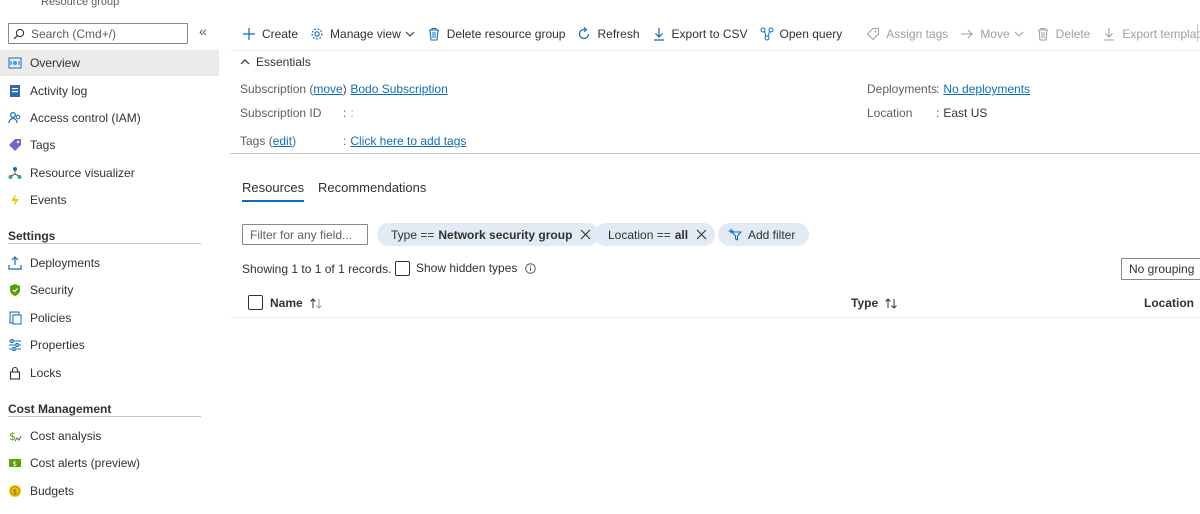 This screenshot has width=1200, height=514. Describe the element at coordinates (317, 269) in the screenshot. I see `records-count: Showing 1 to 1 of 1 records.` at that location.